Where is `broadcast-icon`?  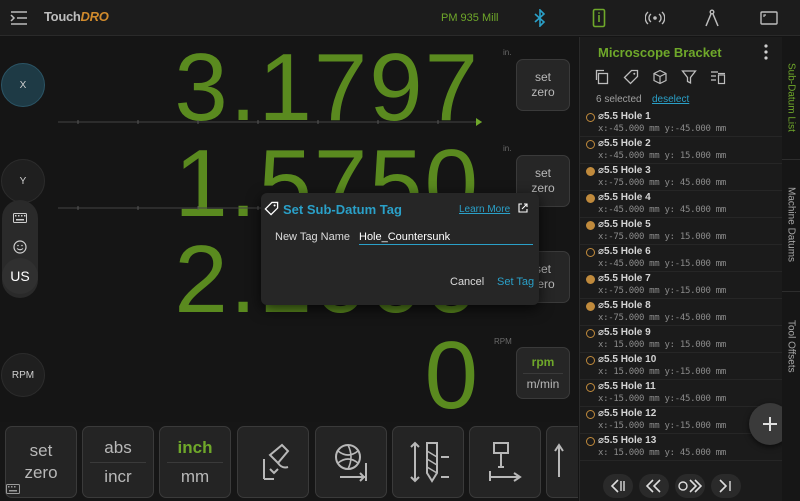
broadcast-icon is located at coordinates (655, 18).